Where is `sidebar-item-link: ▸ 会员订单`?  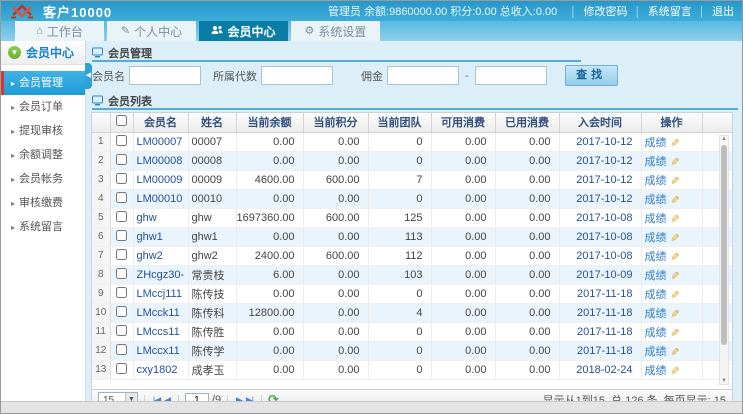
sidebar-item-link: ▸ 会员订单 is located at coordinates (43, 107).